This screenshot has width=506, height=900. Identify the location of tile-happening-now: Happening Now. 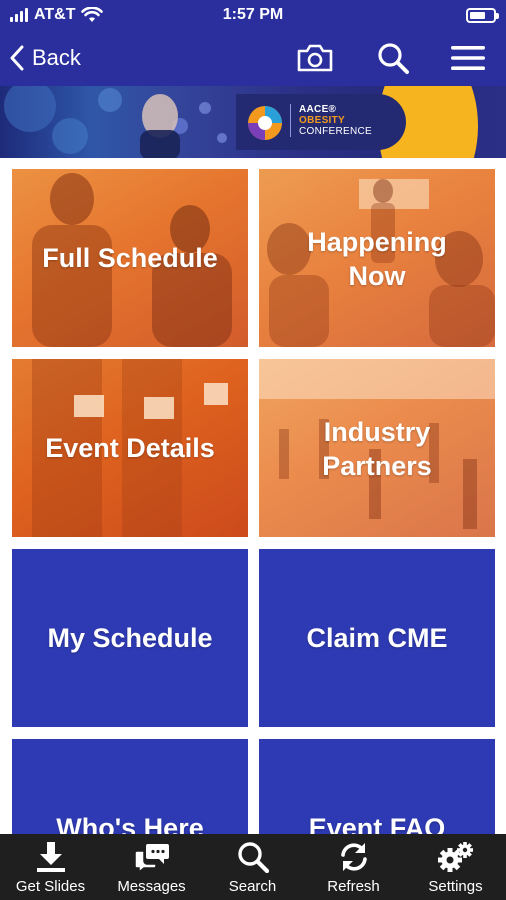
(377, 258).